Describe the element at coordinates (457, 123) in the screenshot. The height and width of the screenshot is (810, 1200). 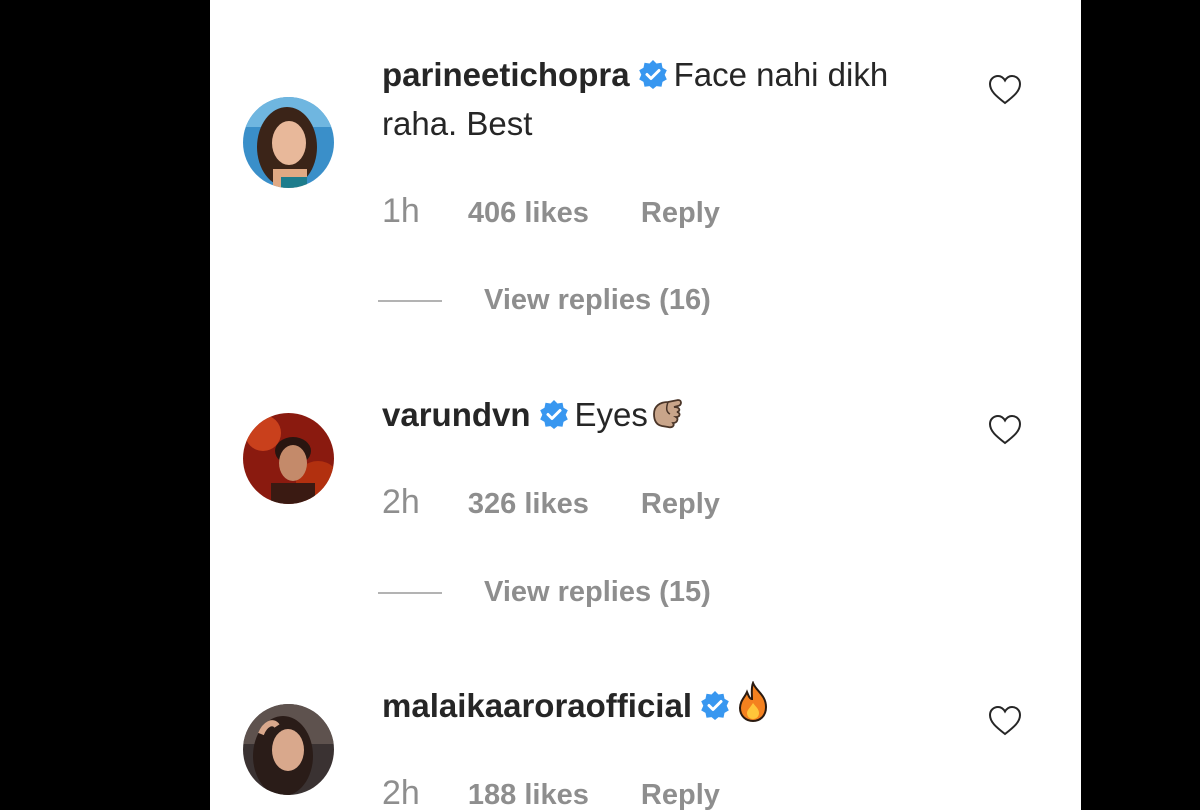
I see `comment-body-continued: raha. Best` at that location.